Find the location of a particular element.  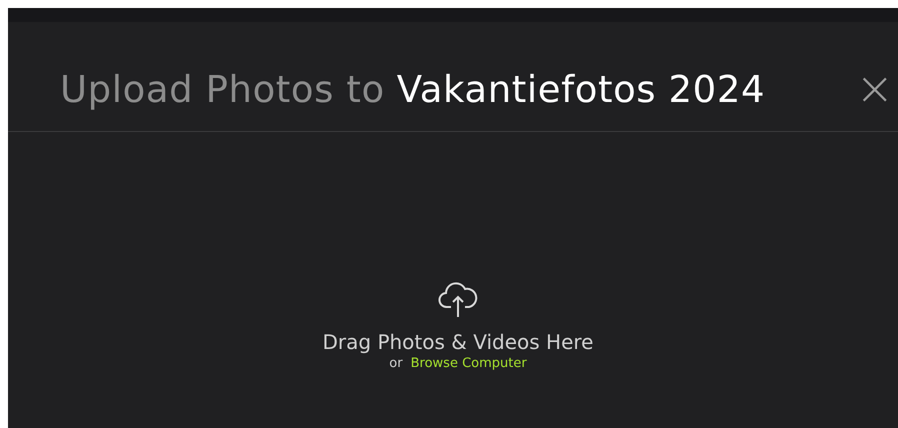

or-label: or is located at coordinates (396, 363).